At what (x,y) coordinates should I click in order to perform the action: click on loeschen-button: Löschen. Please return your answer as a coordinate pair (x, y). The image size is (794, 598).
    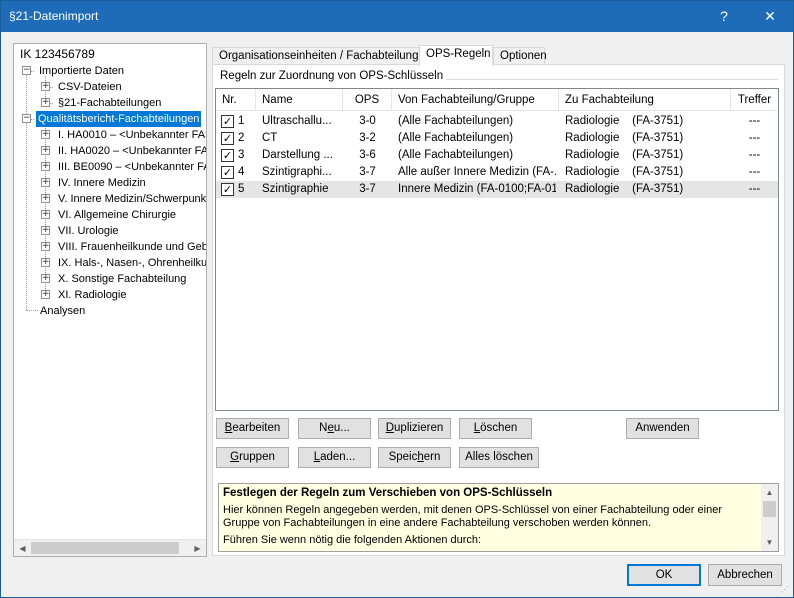
    Looking at the image, I should click on (495, 428).